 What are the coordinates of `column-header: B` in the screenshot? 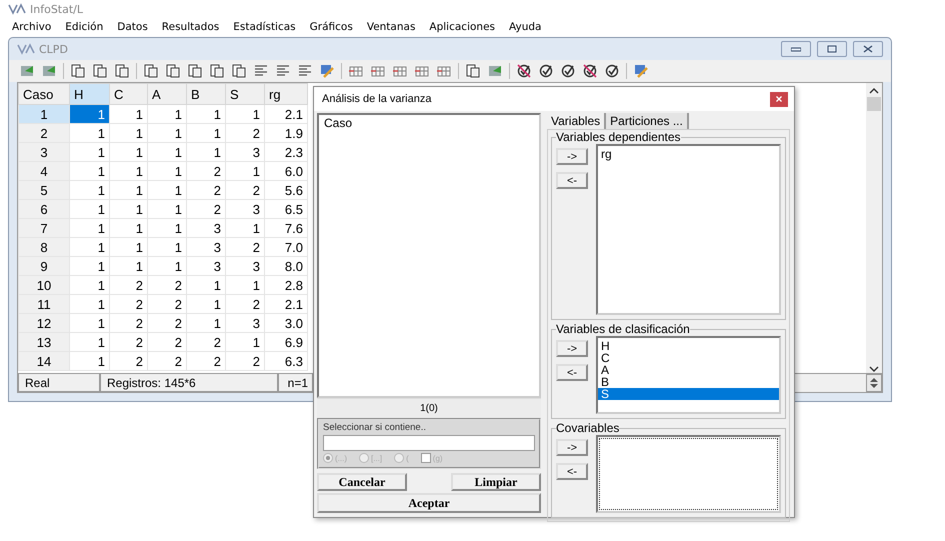 It's located at (206, 94).